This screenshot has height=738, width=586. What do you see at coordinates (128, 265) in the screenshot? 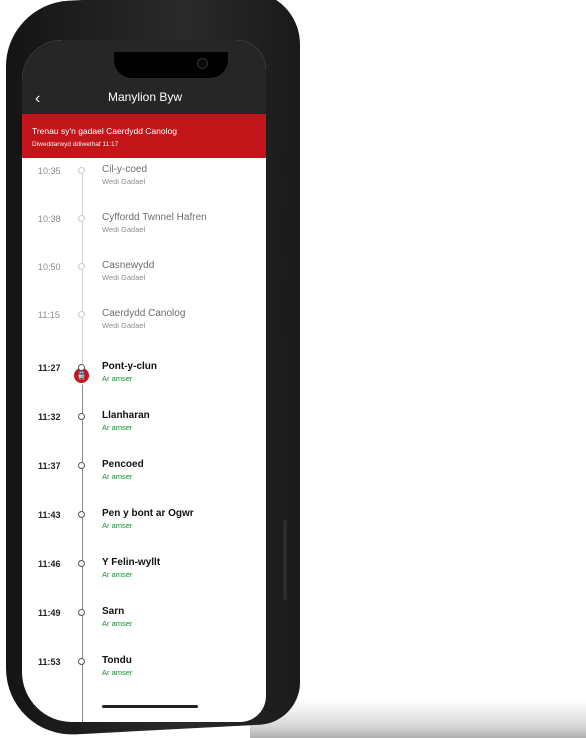
I see `stop-name: Casnewydd` at bounding box center [128, 265].